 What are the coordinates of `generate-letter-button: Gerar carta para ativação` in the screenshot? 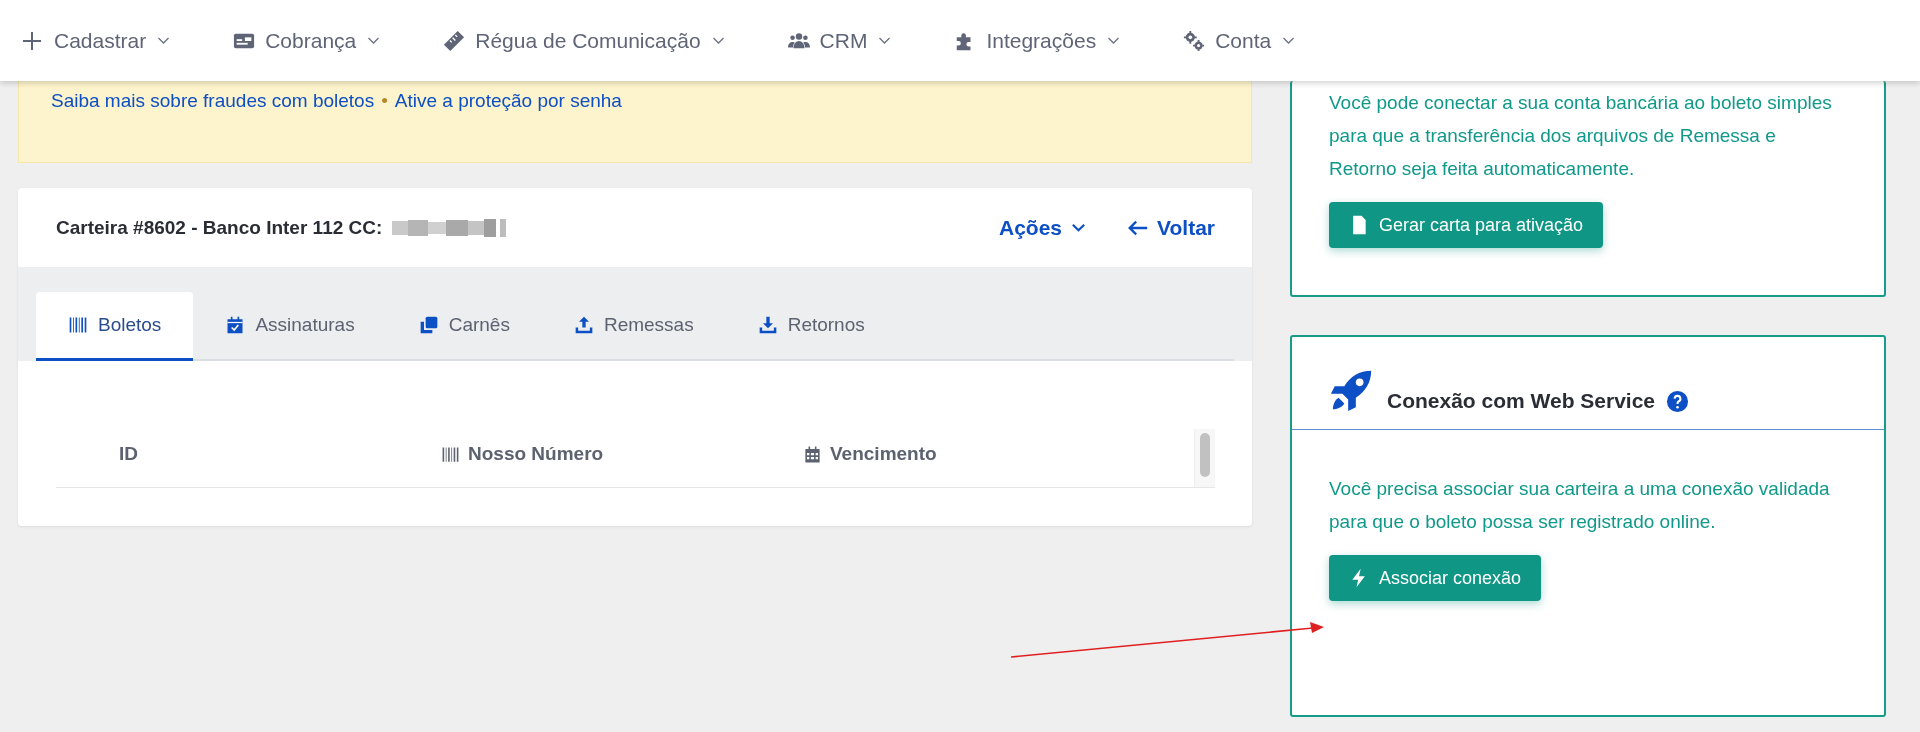 It's located at (1466, 225).